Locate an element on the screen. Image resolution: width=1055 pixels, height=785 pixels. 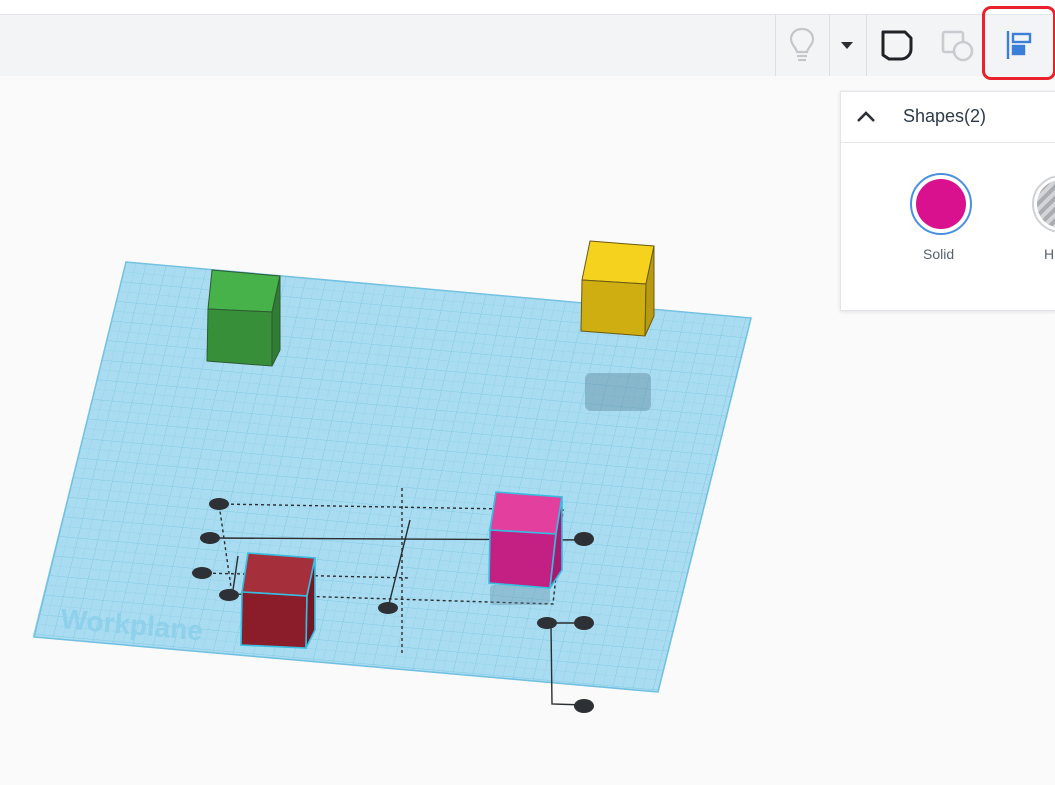
note-shape-icon is located at coordinates (897, 45).